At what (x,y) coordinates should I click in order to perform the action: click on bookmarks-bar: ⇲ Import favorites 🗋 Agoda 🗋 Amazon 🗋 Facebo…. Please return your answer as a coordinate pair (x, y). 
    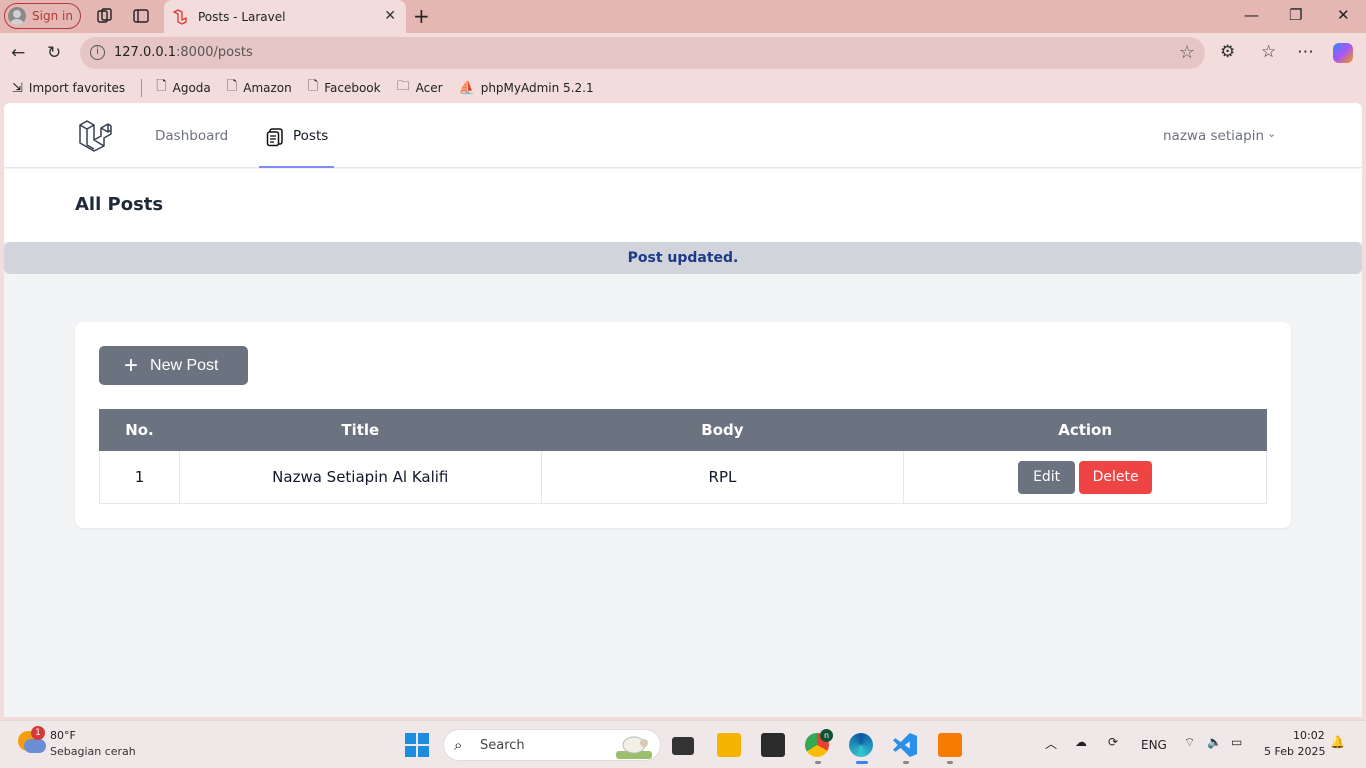
    Looking at the image, I should click on (683, 88).